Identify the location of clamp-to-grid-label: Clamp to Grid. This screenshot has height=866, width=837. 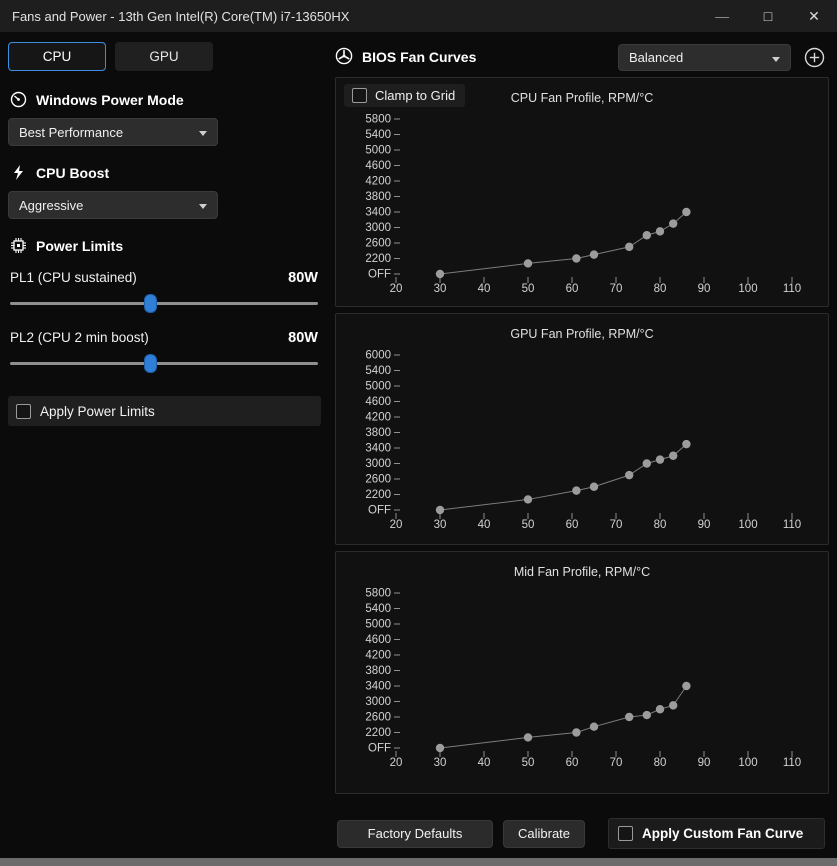
(415, 95).